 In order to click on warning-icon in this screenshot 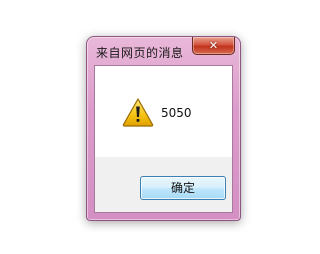, I will do `click(138, 112)`.